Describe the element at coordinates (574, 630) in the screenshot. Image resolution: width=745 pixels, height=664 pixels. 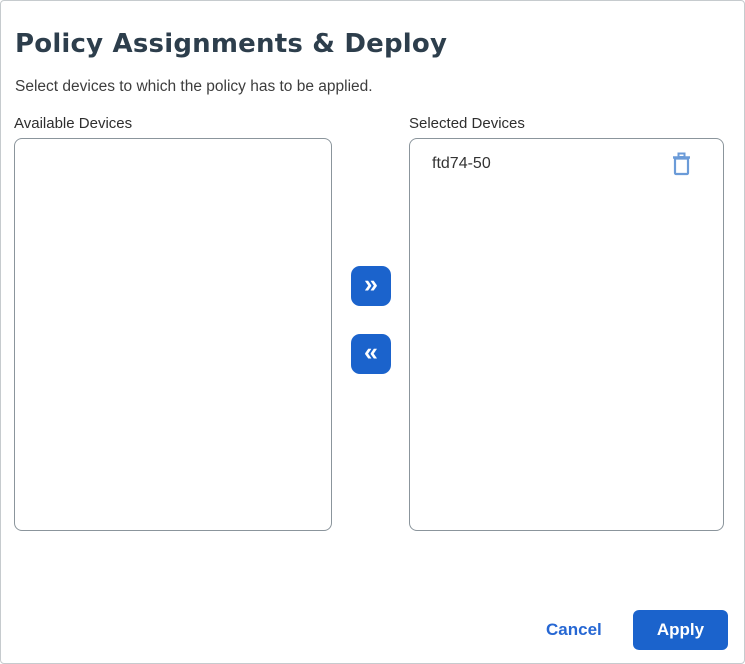
I see `cancel-button: Cancel` at that location.